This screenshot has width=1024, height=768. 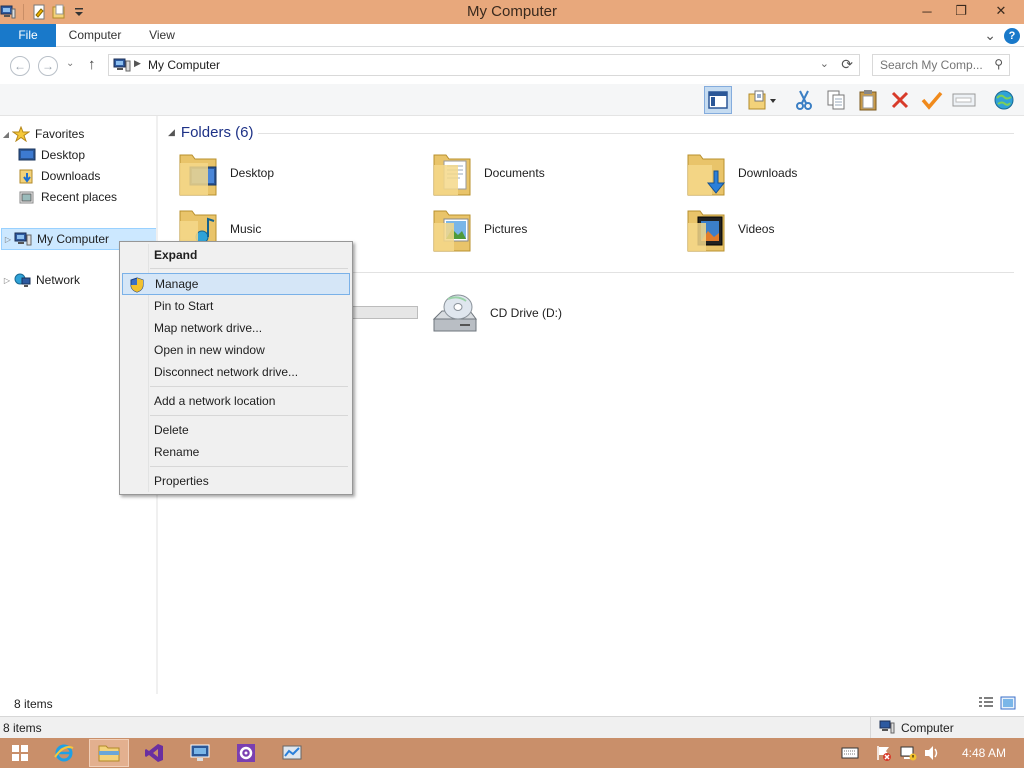 I want to click on folder-pictures: Pictures, so click(x=552, y=229).